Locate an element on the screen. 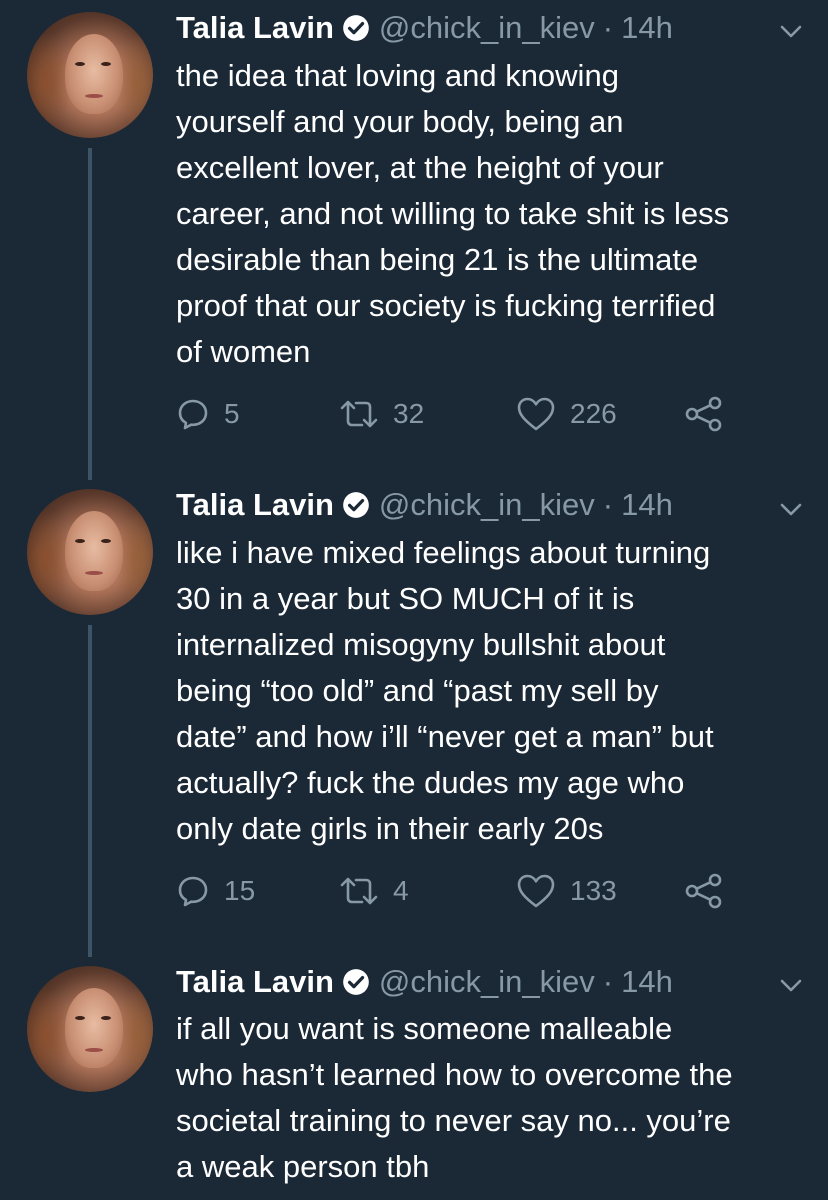  reply-count: 15 is located at coordinates (240, 890).